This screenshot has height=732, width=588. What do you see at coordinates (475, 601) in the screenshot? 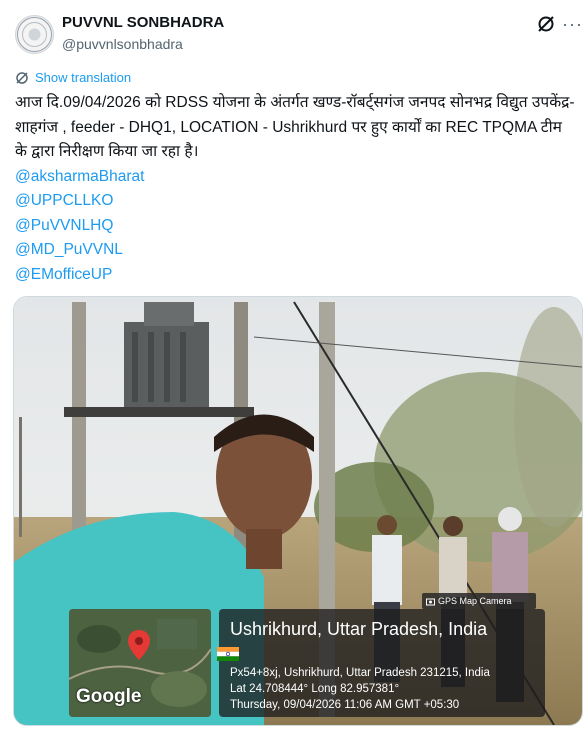
I see `gps-camera-label: GPS Map Camera` at bounding box center [475, 601].